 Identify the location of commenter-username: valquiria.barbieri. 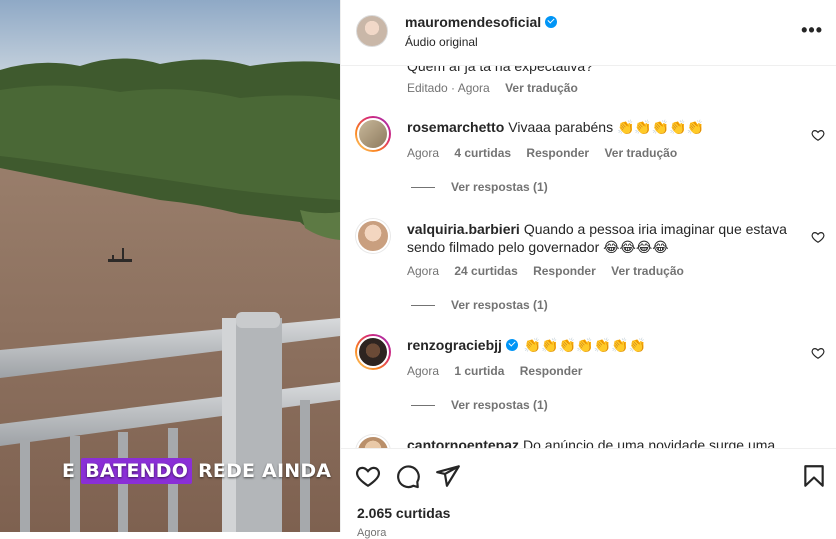
(463, 229).